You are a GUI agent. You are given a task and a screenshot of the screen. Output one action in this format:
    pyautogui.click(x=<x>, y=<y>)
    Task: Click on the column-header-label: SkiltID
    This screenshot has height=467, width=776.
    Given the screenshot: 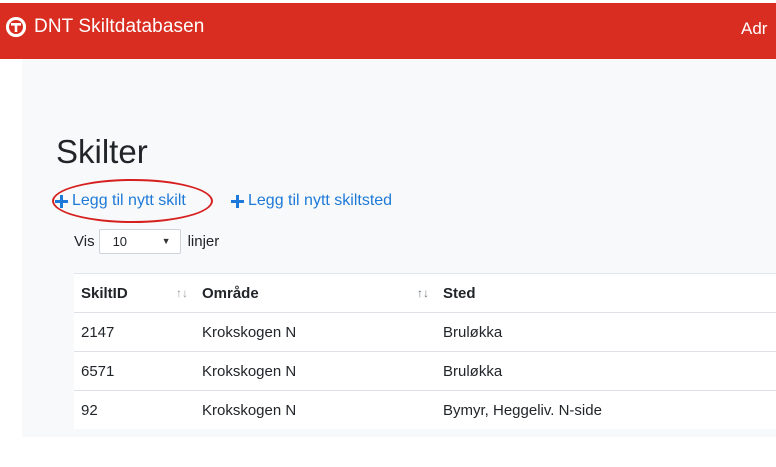 What is the action you would take?
    pyautogui.click(x=104, y=293)
    